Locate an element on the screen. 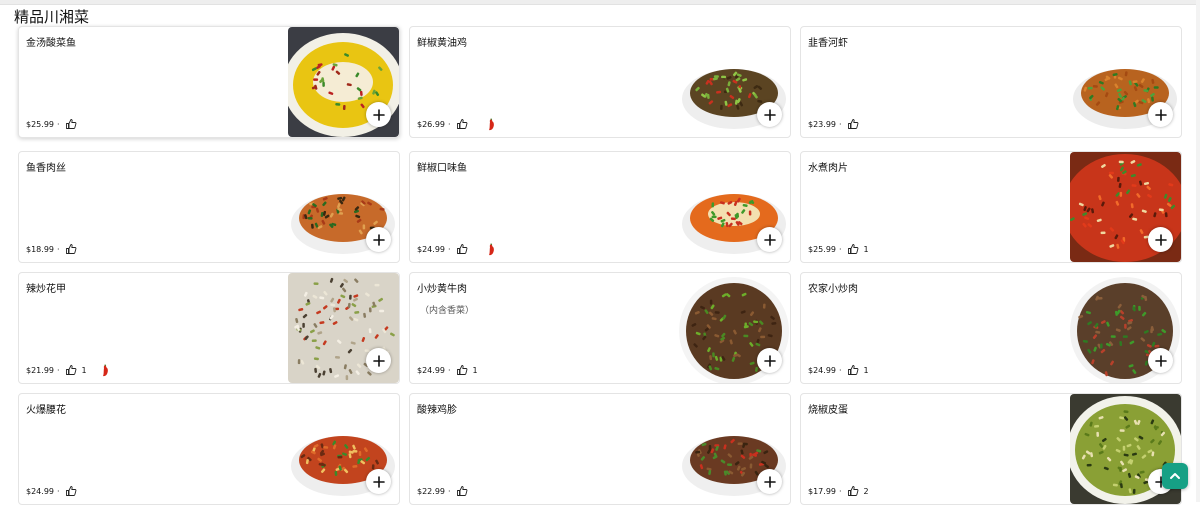  like-count: 2 is located at coordinates (866, 491).